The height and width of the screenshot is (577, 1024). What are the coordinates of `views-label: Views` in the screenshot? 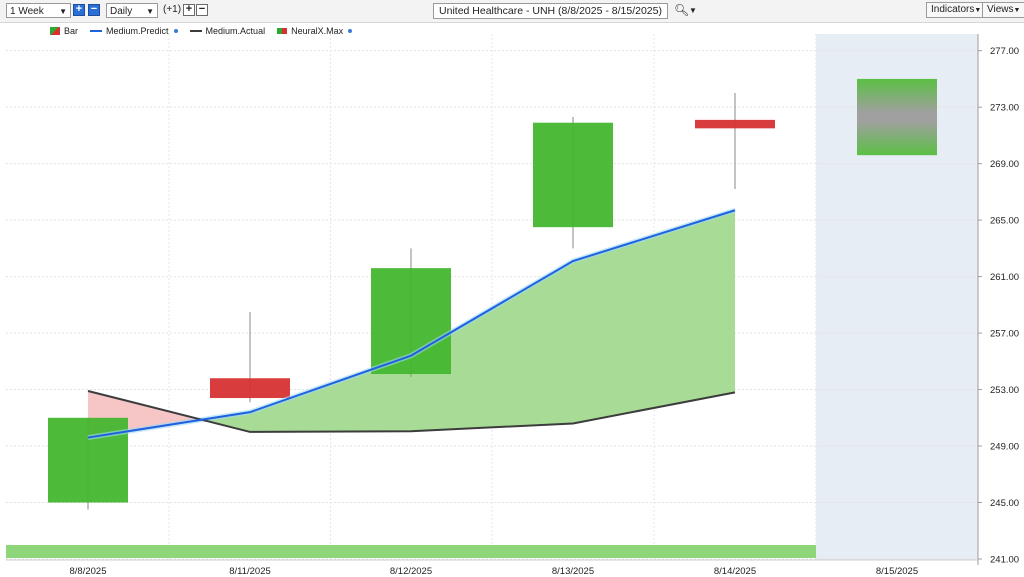 It's located at (1000, 9).